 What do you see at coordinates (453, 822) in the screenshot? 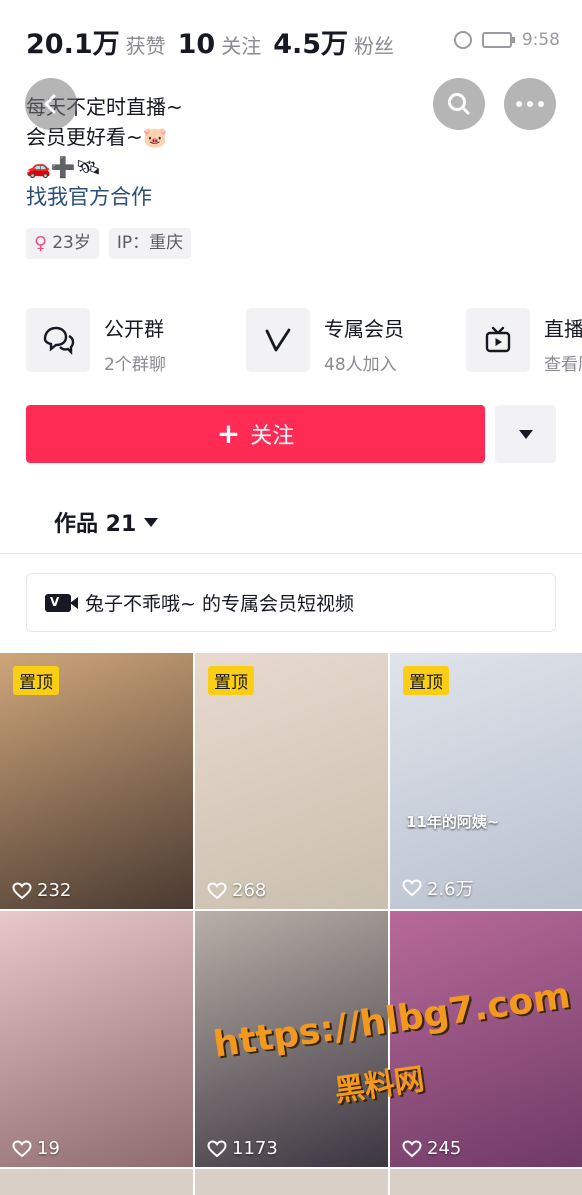
I see `video-caption: 11年的阿姨~` at bounding box center [453, 822].